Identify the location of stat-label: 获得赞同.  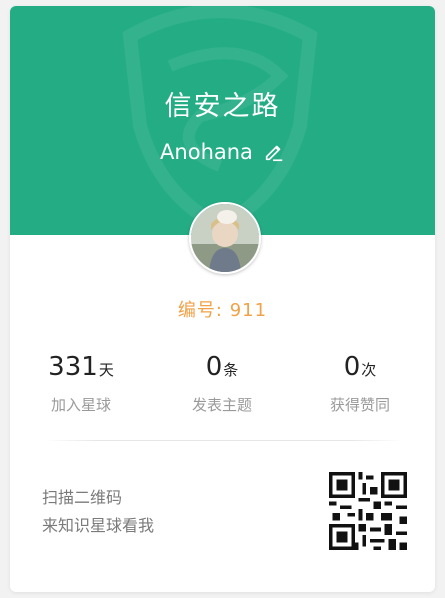
(359, 405).